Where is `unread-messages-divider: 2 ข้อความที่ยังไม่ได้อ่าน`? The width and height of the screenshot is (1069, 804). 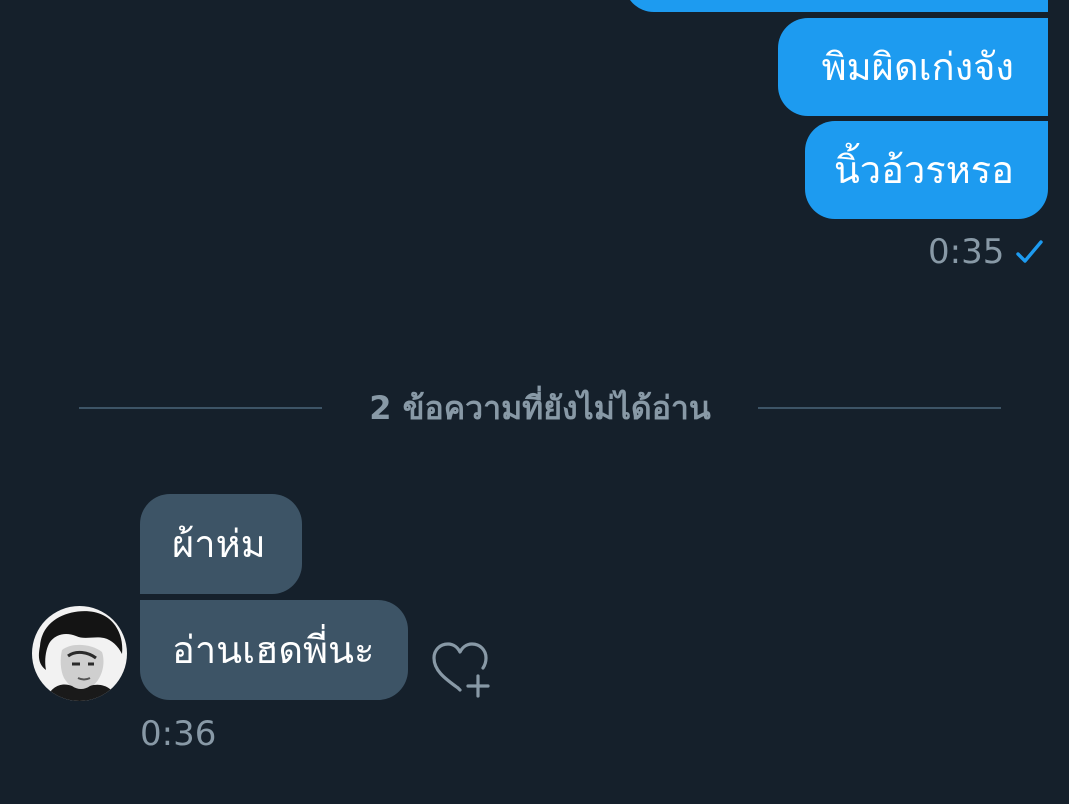
unread-messages-divider: 2 ข้อความที่ยังไม่ได้อ่าน is located at coordinates (540, 408).